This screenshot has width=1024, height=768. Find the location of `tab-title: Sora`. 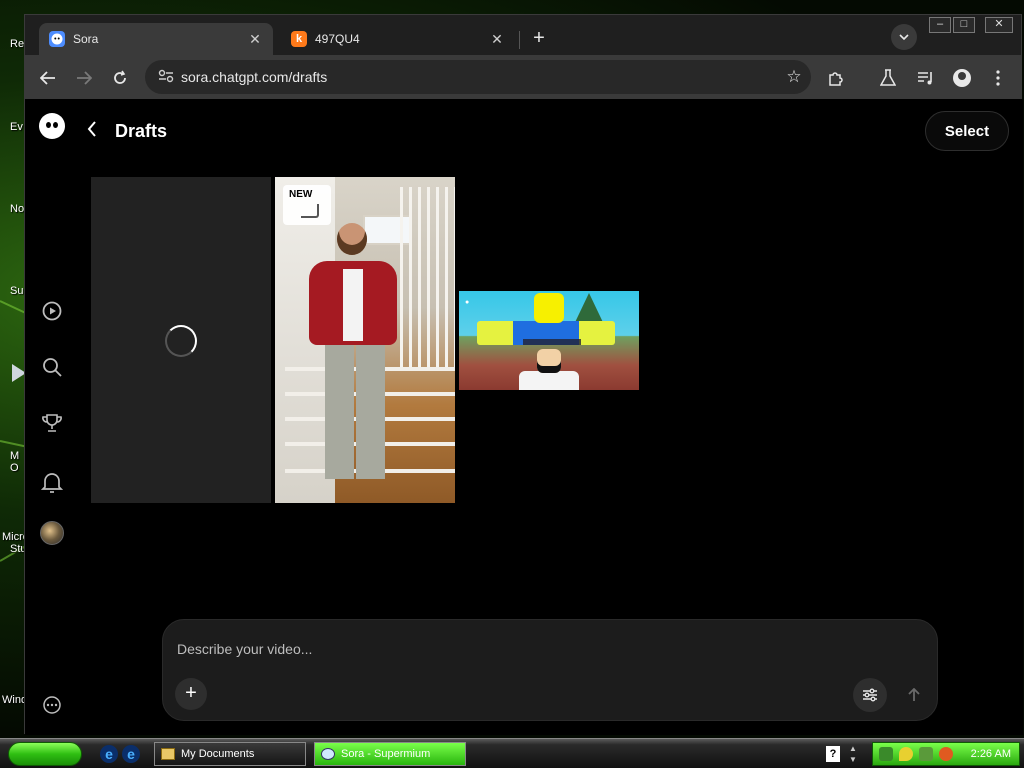

tab-title: Sora is located at coordinates (86, 39).